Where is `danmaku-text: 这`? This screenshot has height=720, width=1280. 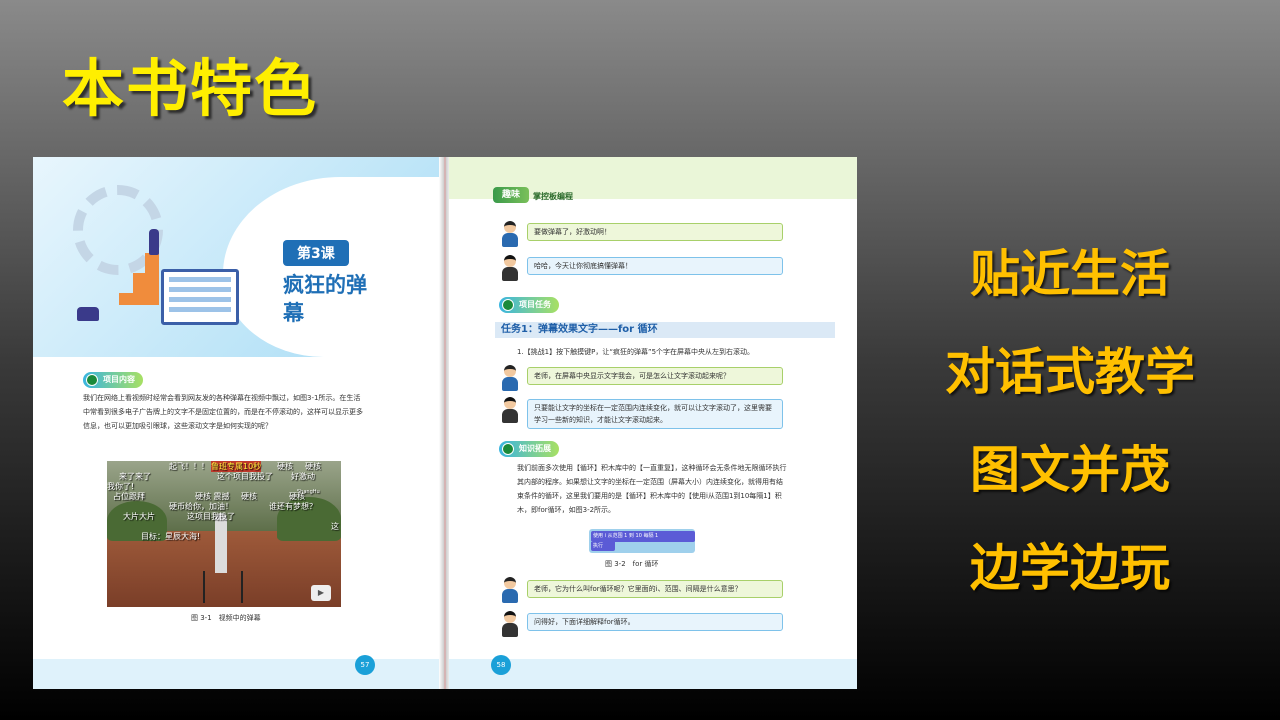
danmaku-text: 这 is located at coordinates (335, 526).